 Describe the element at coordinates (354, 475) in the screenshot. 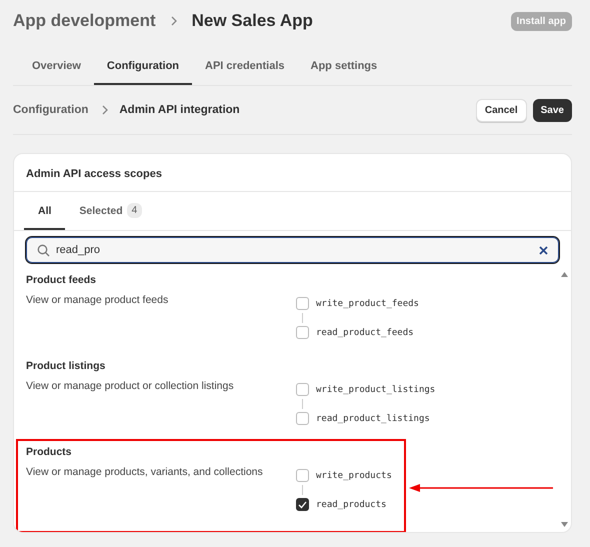

I see `scope-label: write_products` at that location.